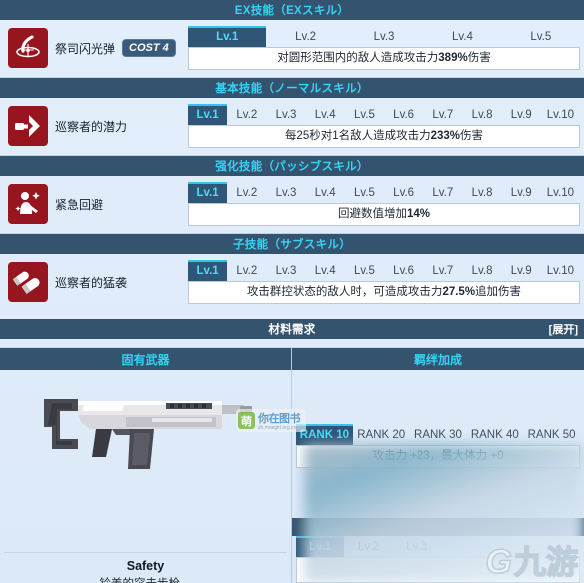 The image size is (584, 583). Describe the element at coordinates (285, 192) in the screenshot. I see `level-tab-passive-3: Lv.3` at that location.